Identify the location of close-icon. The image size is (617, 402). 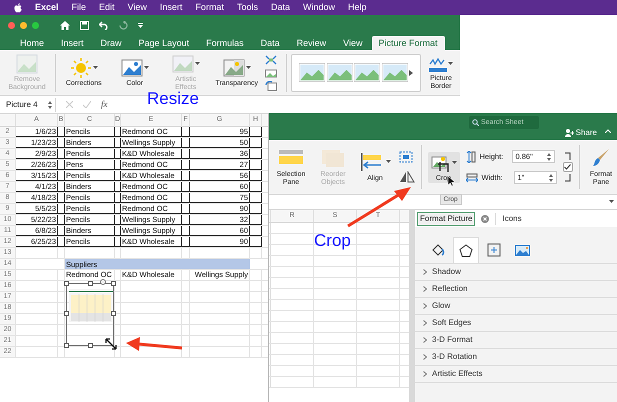
(485, 218).